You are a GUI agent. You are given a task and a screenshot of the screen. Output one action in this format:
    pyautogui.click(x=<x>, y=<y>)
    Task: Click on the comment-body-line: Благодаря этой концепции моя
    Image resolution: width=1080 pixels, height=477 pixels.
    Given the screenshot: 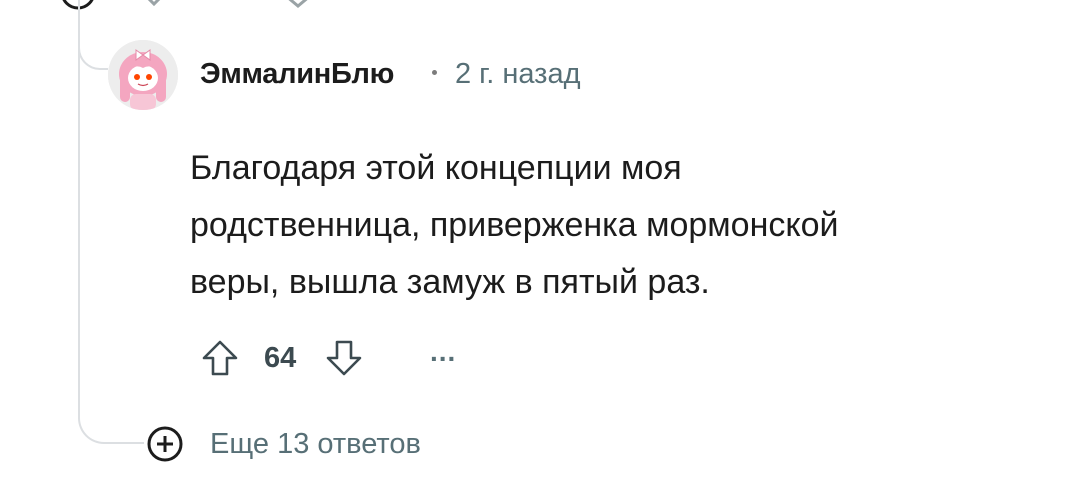 What is the action you would take?
    pyautogui.click(x=436, y=168)
    